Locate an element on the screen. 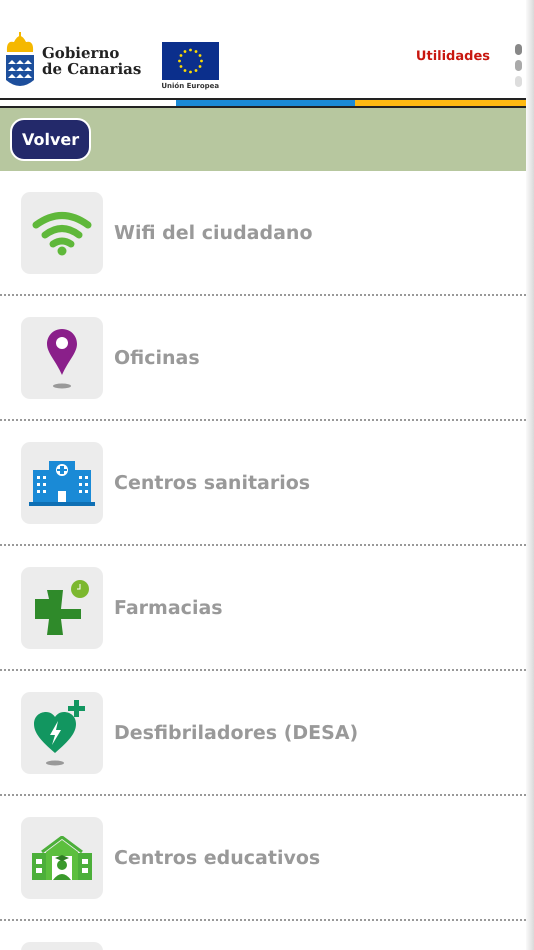 This screenshot has height=950, width=534. school-icon is located at coordinates (62, 858).